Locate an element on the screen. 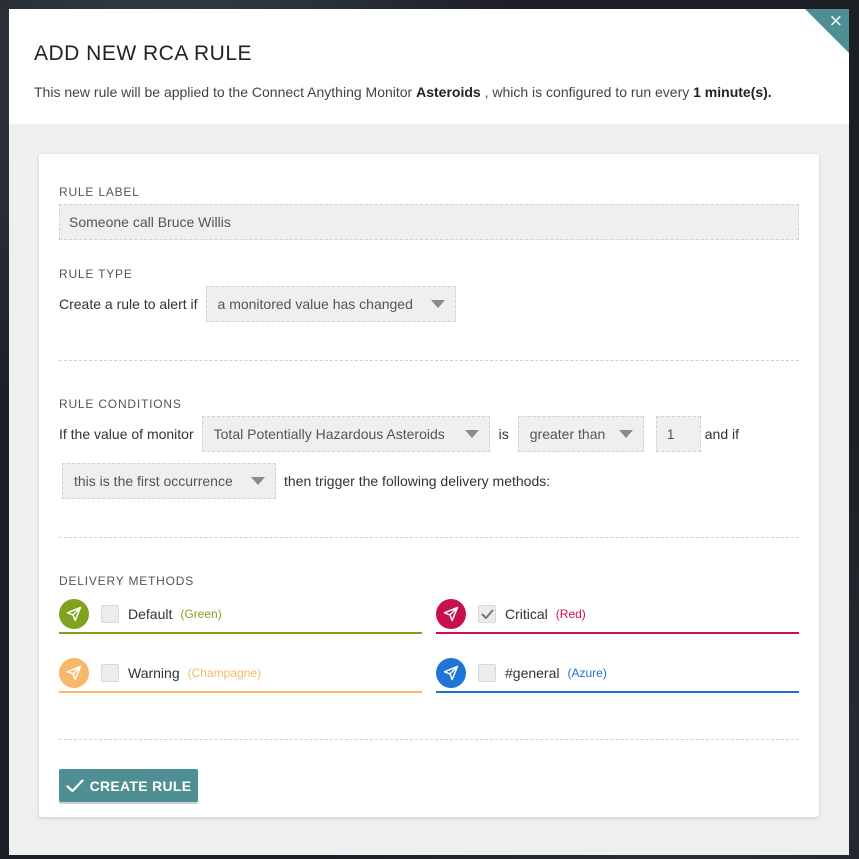 This screenshot has height=859, width=859. delivery-method-default: Default (Green) is located at coordinates (240, 615).